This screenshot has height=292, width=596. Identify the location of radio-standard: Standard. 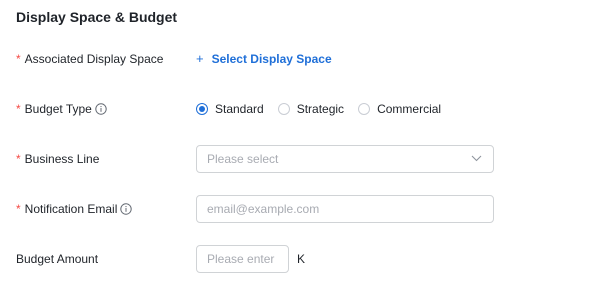
(230, 109).